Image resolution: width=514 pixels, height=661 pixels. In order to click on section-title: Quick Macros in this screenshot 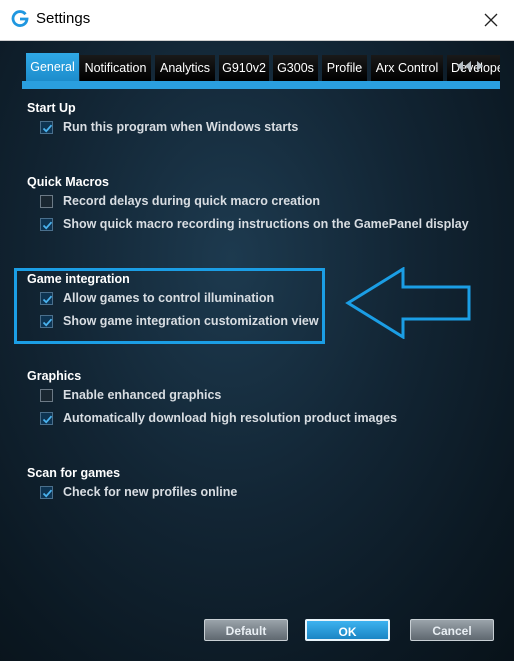, I will do `click(68, 182)`.